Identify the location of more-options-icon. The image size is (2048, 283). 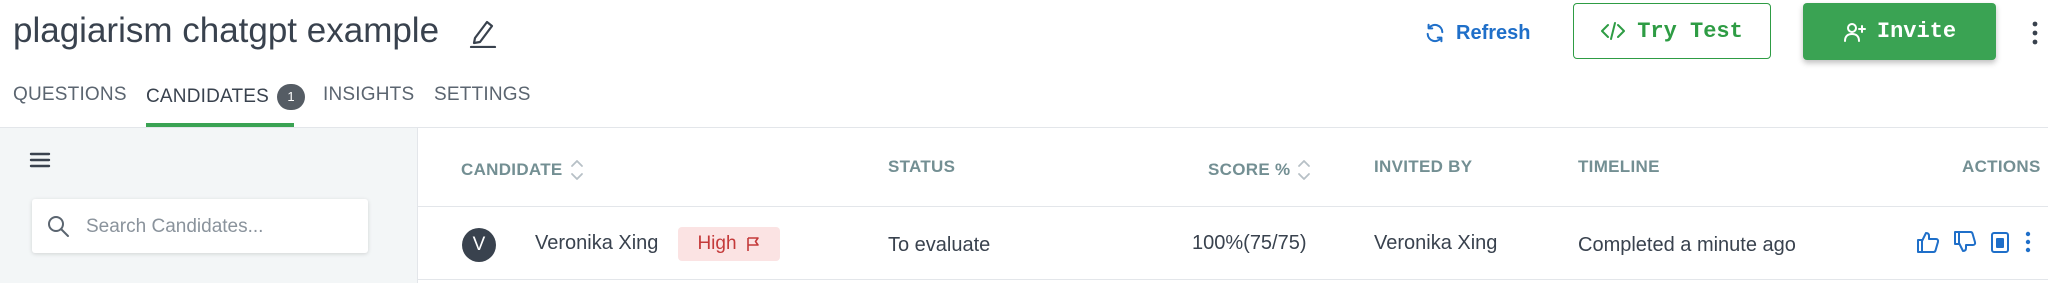
(2035, 33).